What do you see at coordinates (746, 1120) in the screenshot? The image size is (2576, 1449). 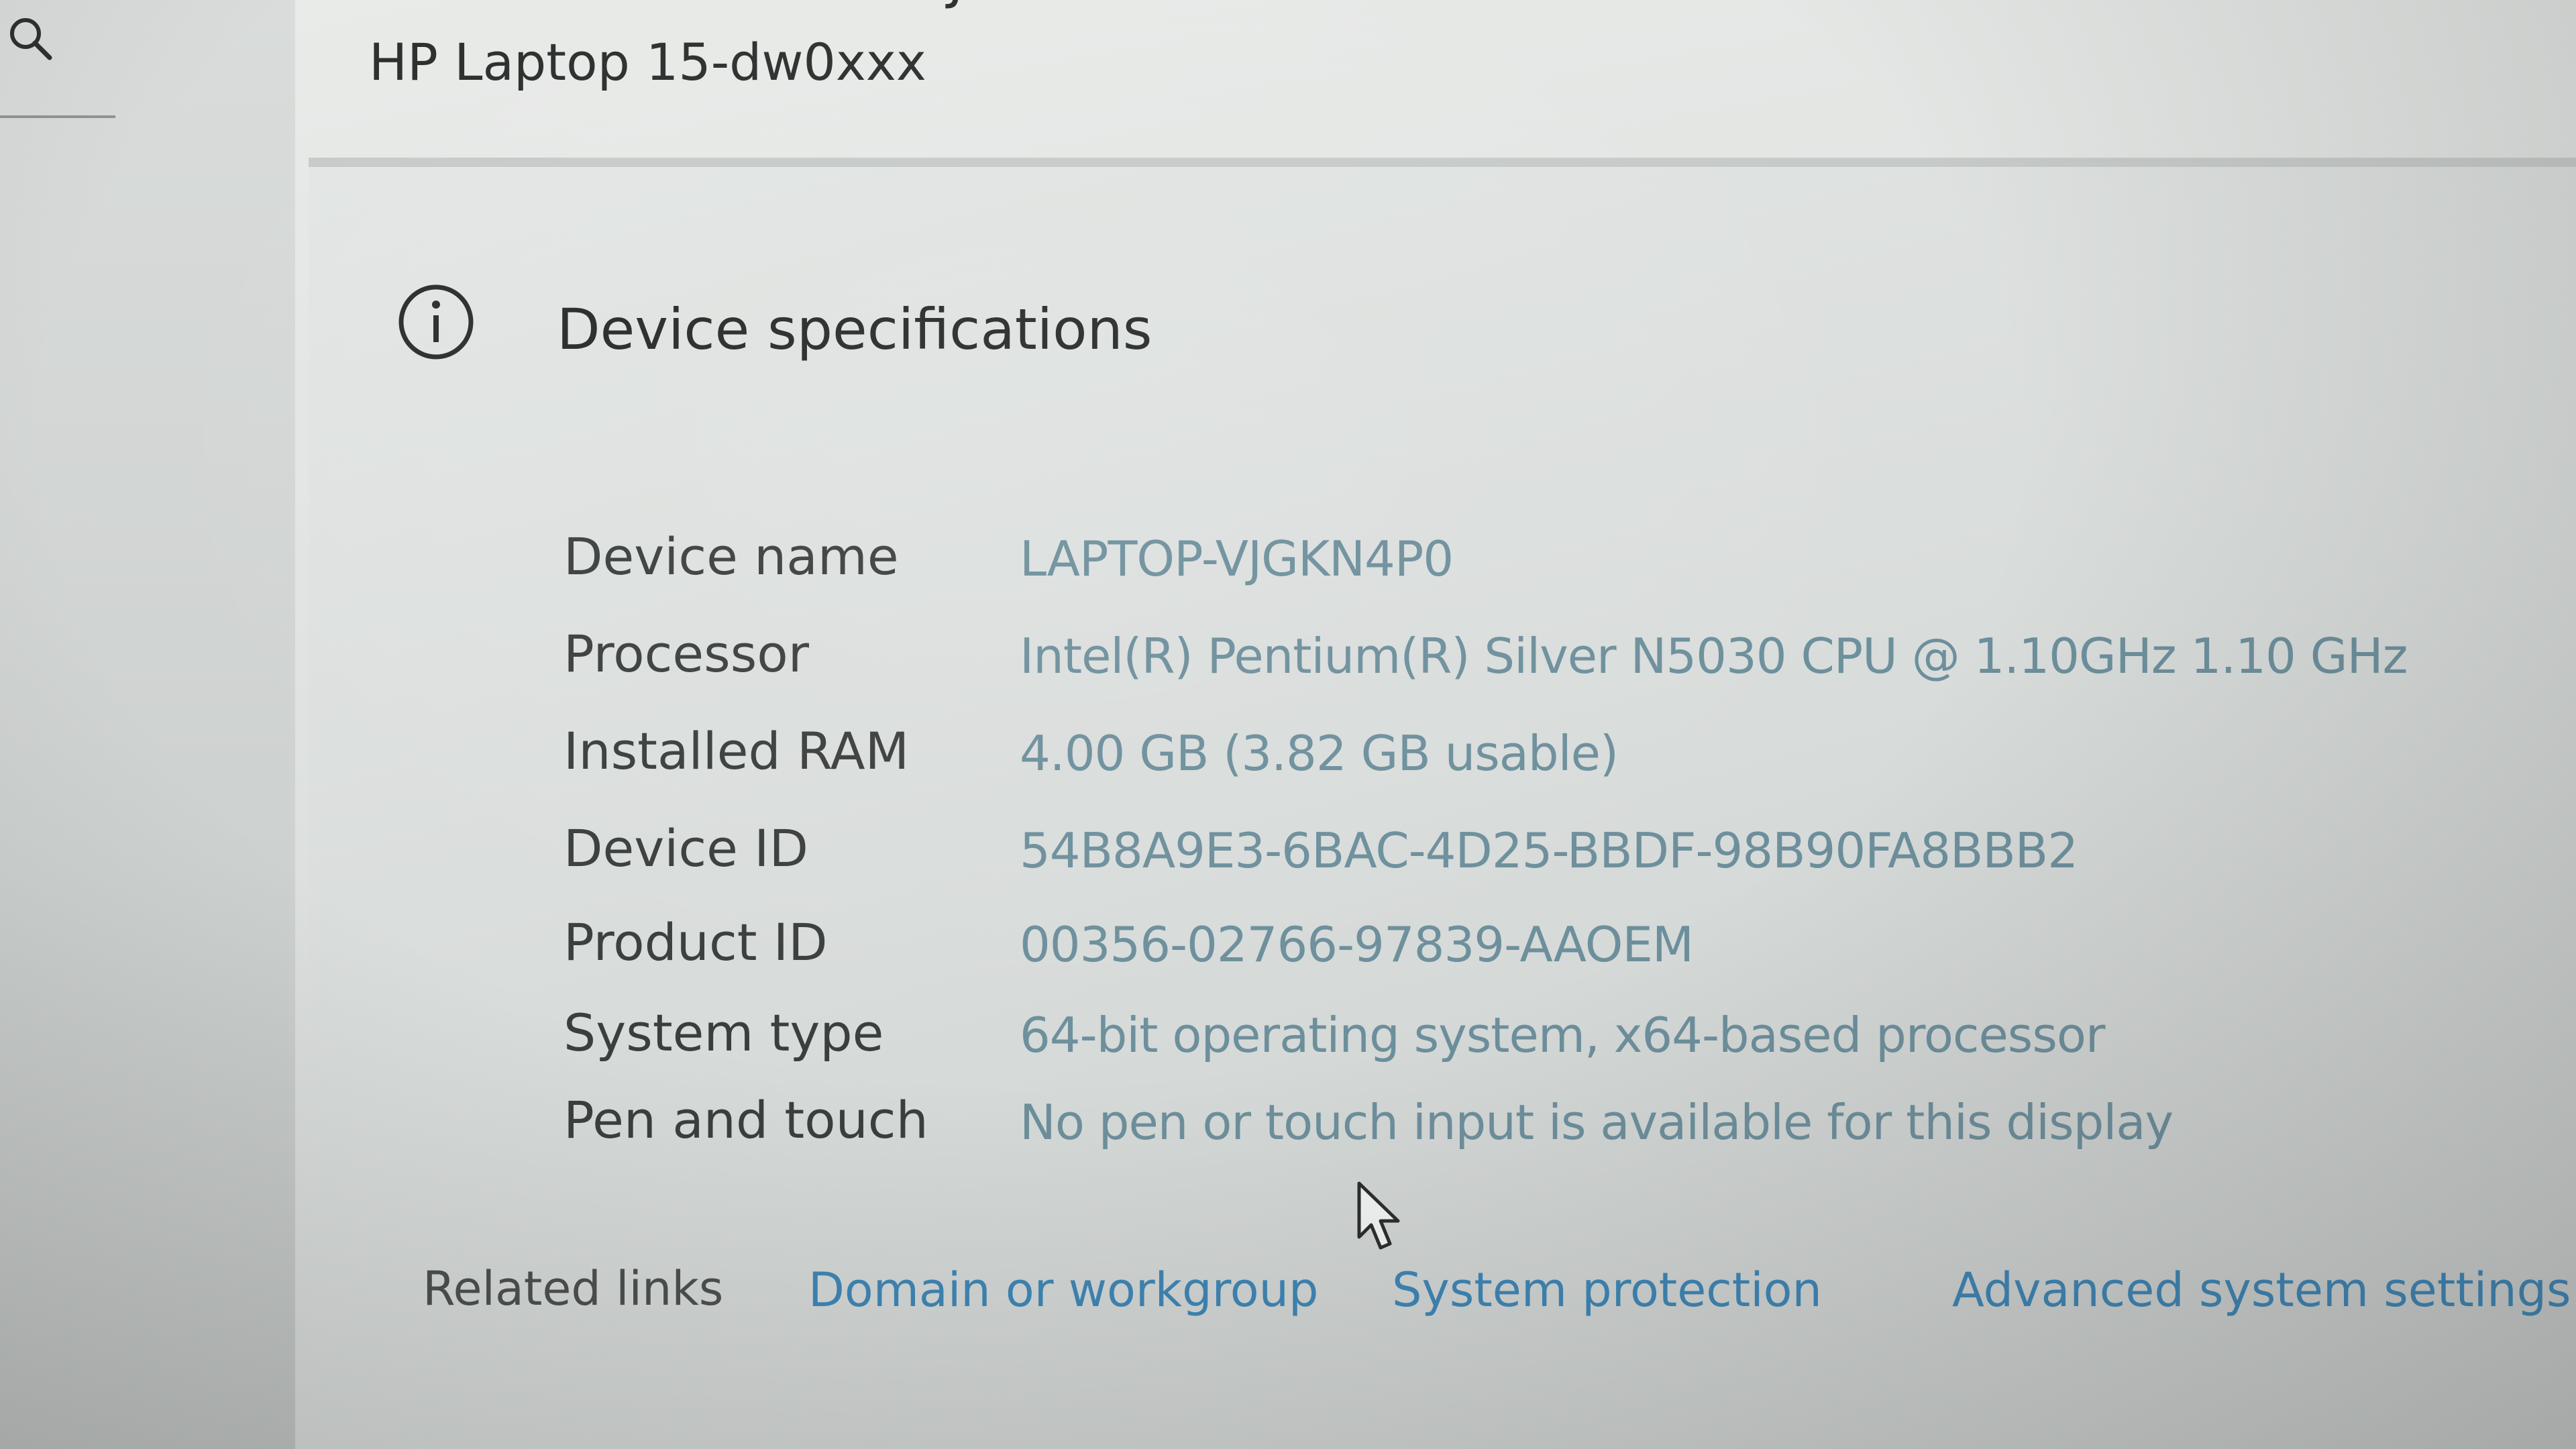 I see `spec-label: Pen and touch` at bounding box center [746, 1120].